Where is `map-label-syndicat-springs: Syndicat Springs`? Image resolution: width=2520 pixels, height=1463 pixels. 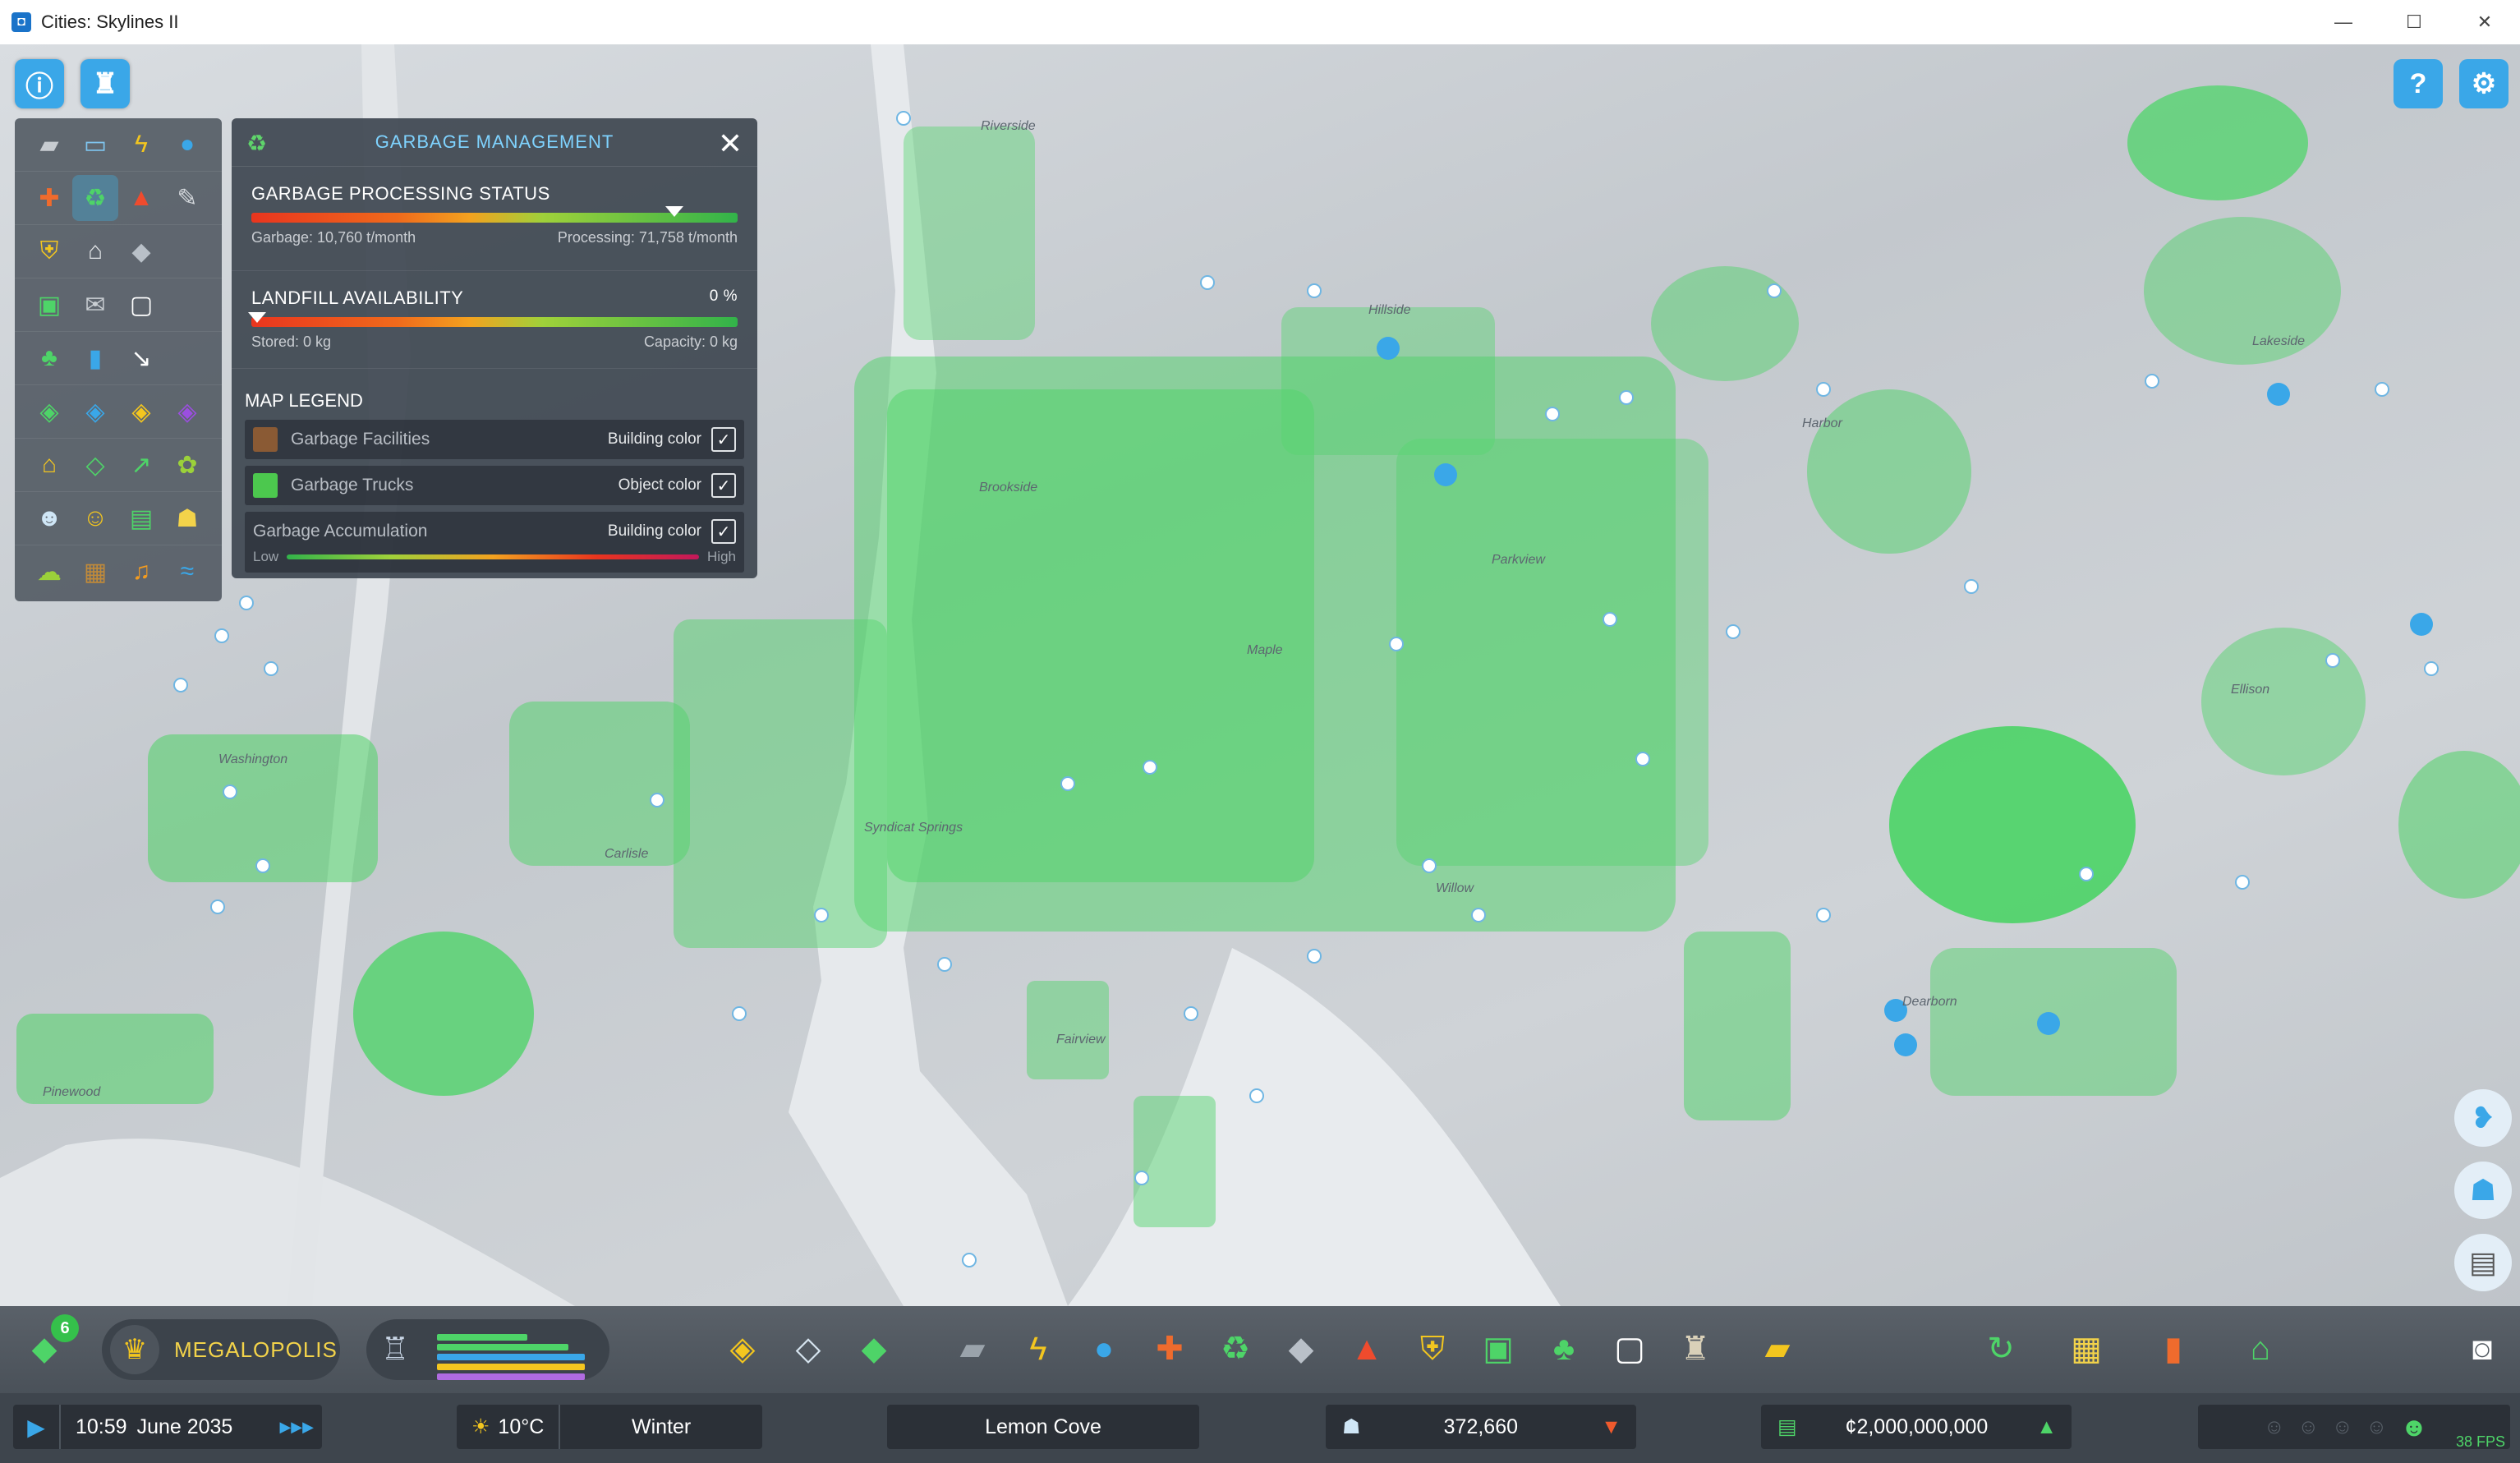 map-label-syndicat-springs: Syndicat Springs is located at coordinates (913, 828).